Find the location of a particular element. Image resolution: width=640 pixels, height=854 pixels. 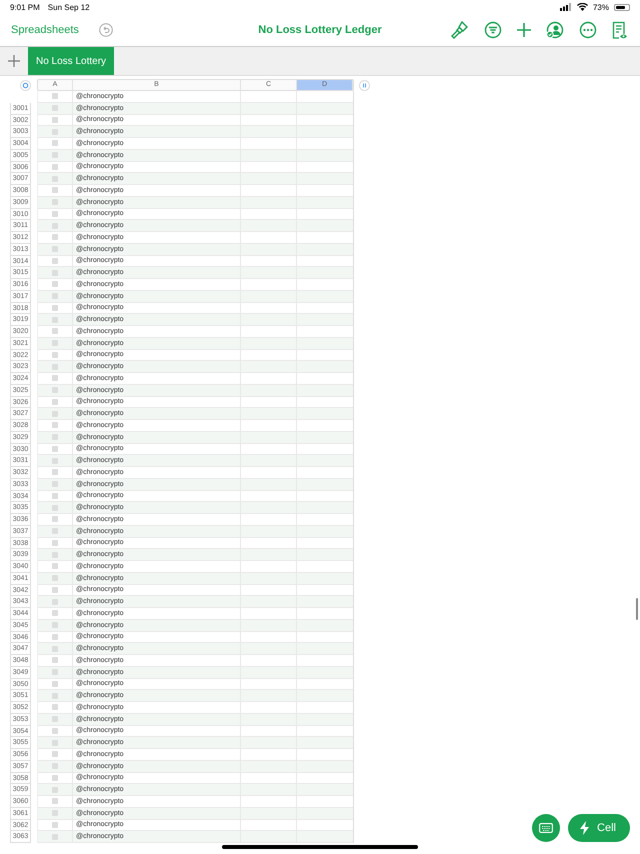

status-time: 9:01 PM is located at coordinates (25, 7).